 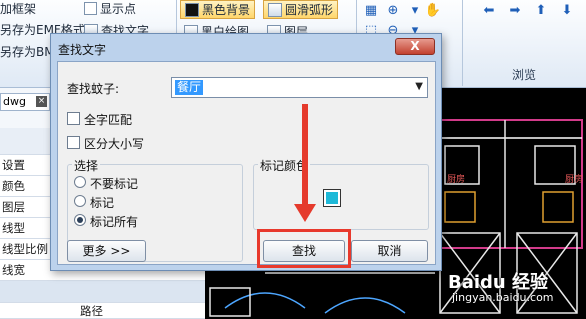 I want to click on property-label: 线宽, so click(x=13, y=270).